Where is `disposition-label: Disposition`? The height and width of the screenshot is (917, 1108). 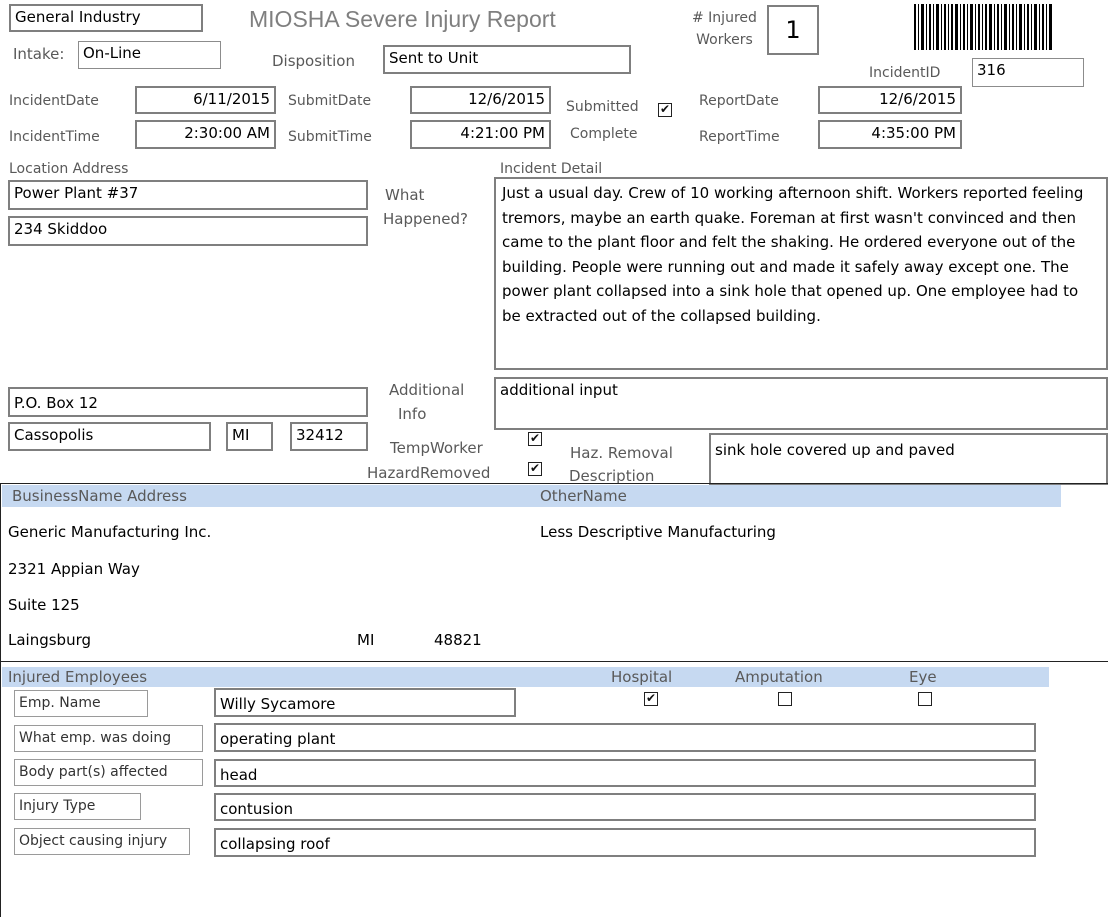
disposition-label: Disposition is located at coordinates (313, 61).